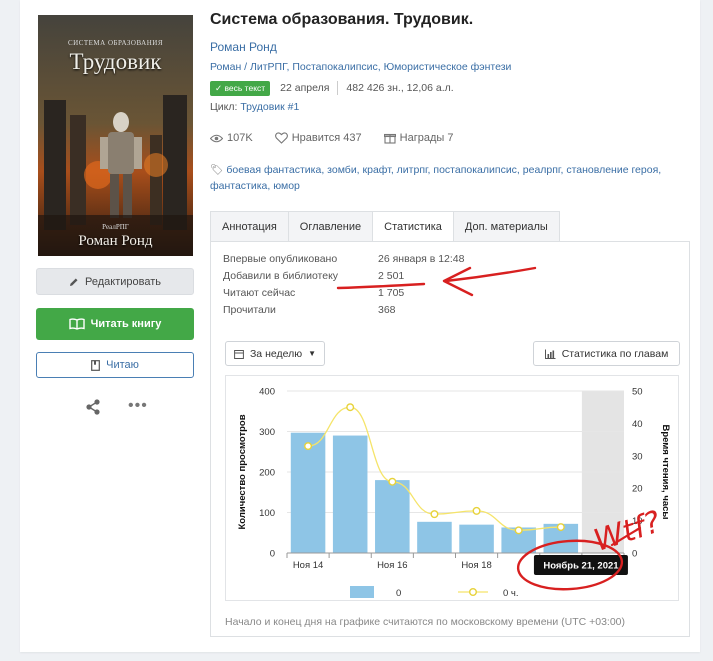 The height and width of the screenshot is (661, 713). I want to click on tab-annotation: Аннотация, so click(249, 226).